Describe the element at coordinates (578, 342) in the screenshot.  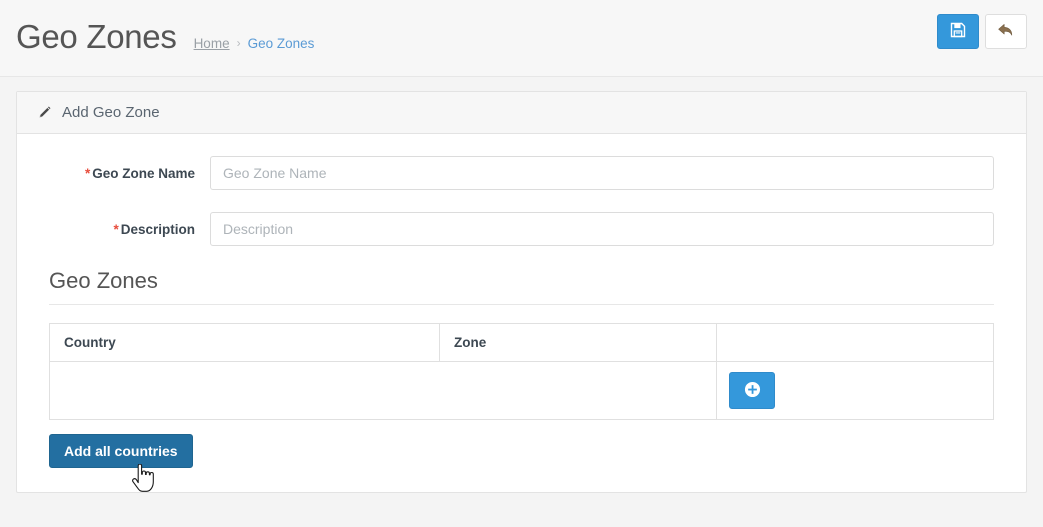
I see `column-header-zone: Zone` at that location.